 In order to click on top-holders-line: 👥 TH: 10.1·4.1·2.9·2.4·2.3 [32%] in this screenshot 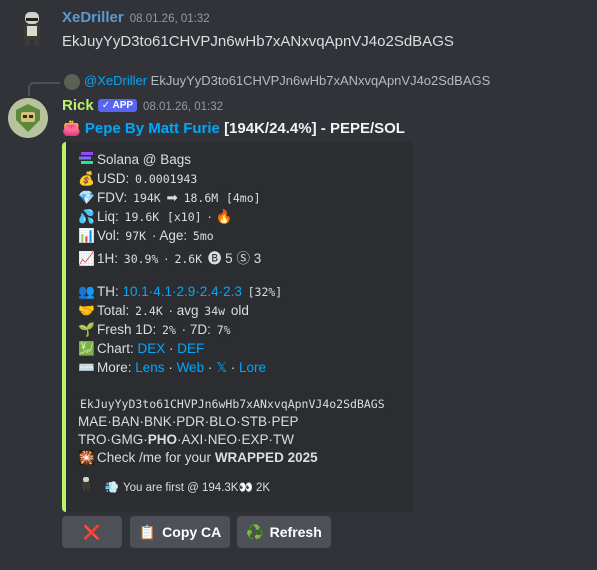, I will do `click(181, 292)`.